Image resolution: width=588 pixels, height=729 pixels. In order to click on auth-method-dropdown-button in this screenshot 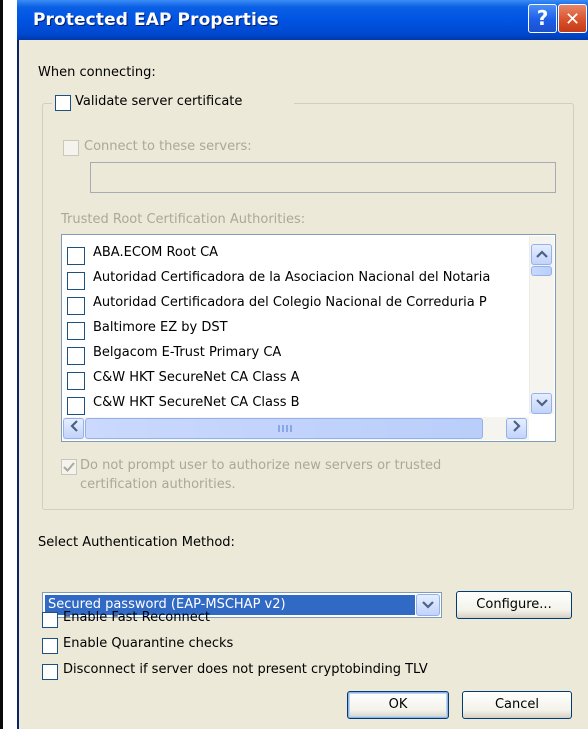, I will do `click(428, 605)`.